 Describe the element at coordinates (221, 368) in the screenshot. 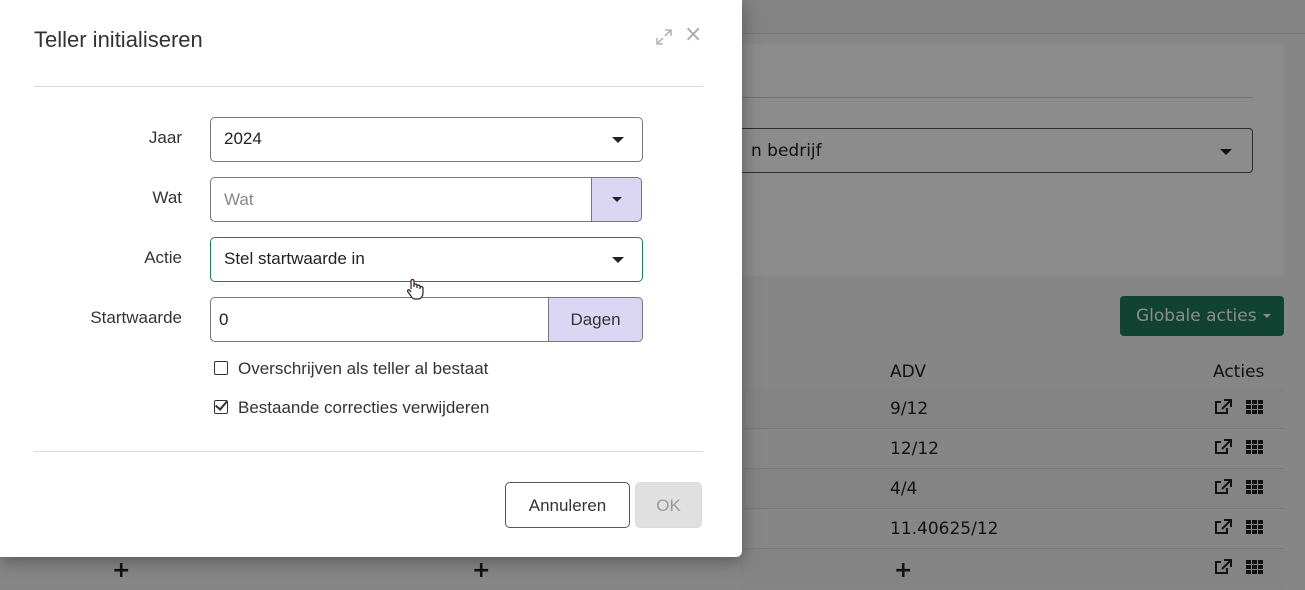

I see `overwrite-checkbox` at that location.